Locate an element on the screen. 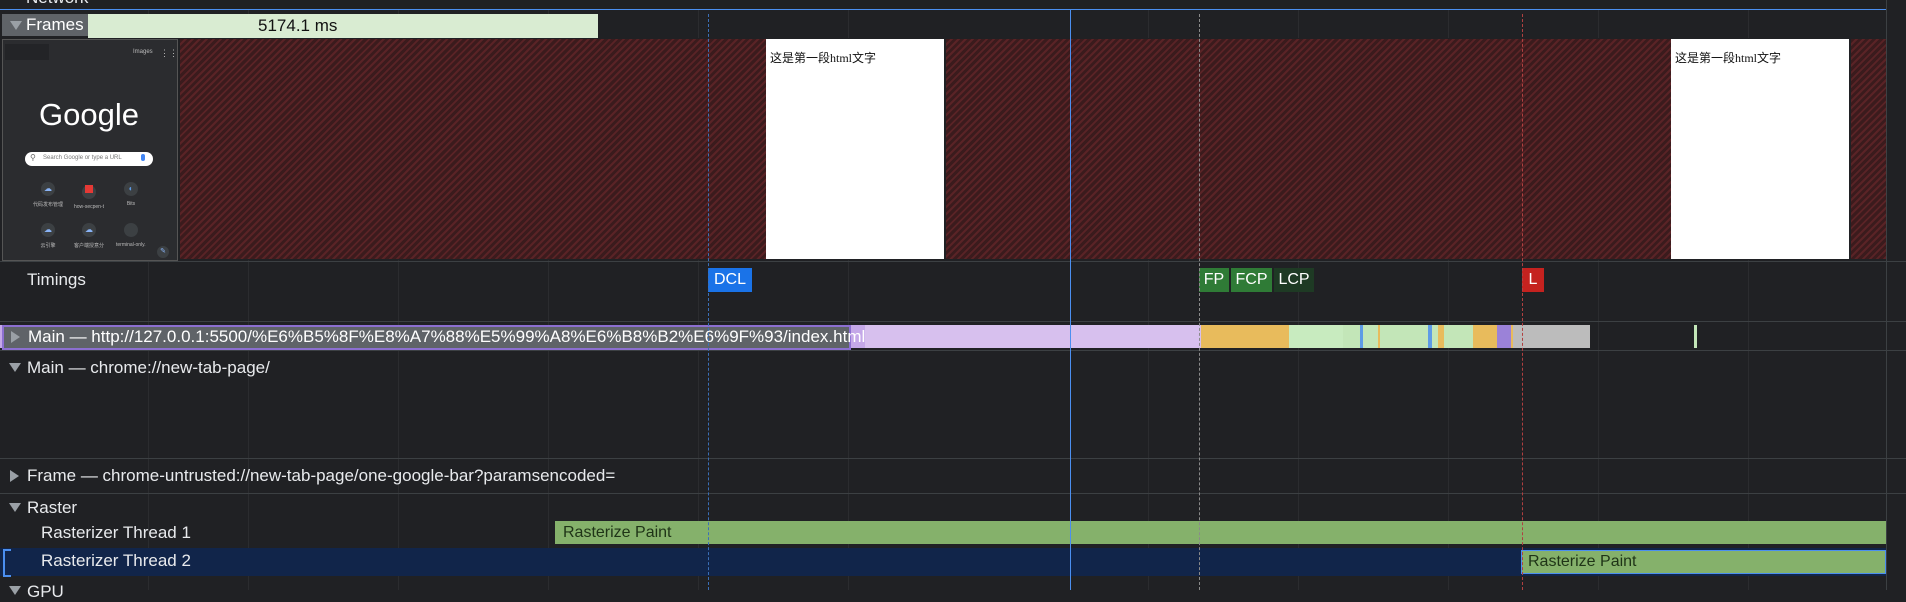 The width and height of the screenshot is (1906, 602). shortcut-6-icon is located at coordinates (131, 230).